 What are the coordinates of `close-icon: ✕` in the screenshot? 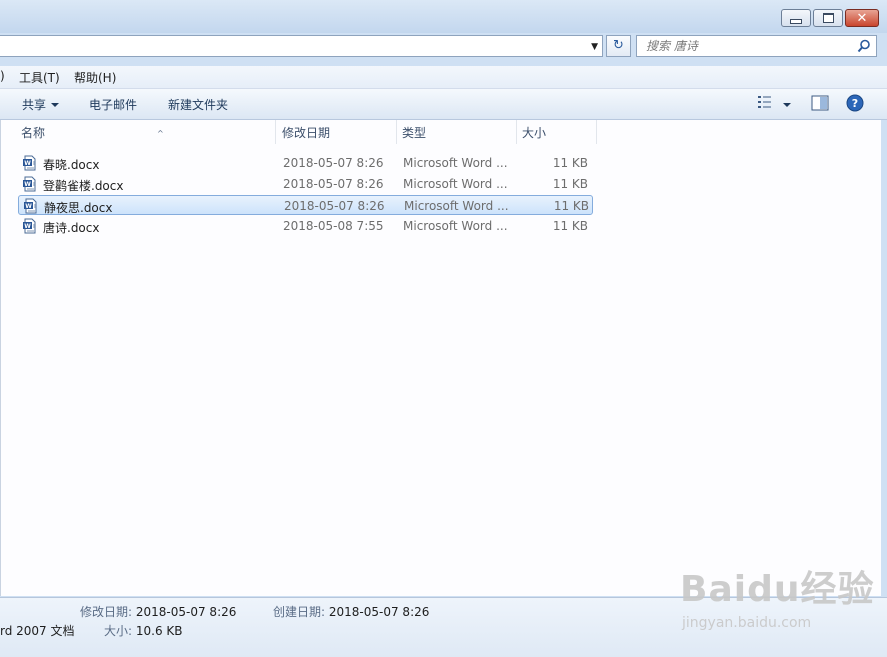 It's located at (862, 18).